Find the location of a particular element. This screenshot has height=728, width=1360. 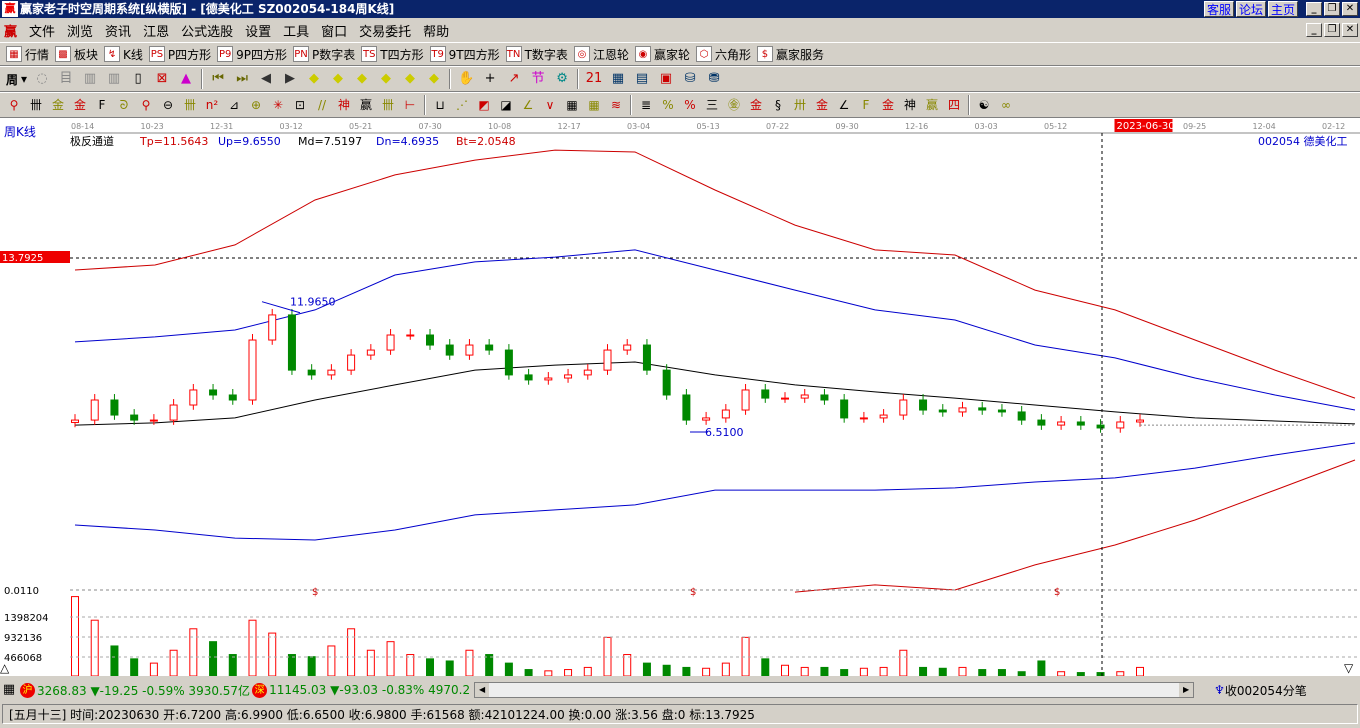

menu-item: 文件 is located at coordinates (42, 30).